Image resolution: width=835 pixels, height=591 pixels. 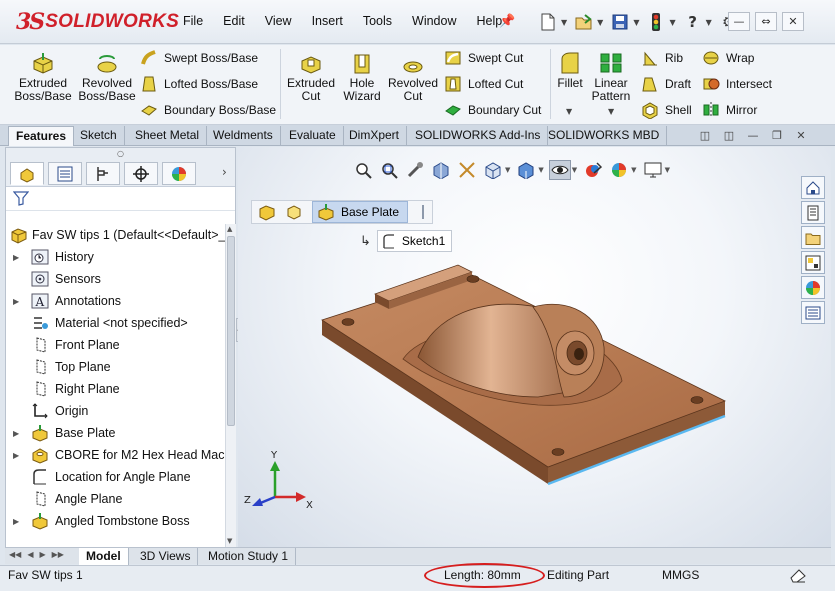 What do you see at coordinates (249, 556) in the screenshot?
I see `tab-motion-study-1: Motion Study 1` at bounding box center [249, 556].